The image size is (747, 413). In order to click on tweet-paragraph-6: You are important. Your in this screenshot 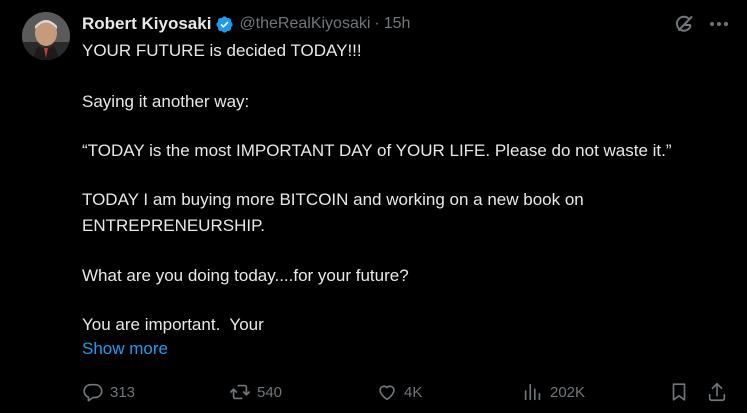, I will do `click(173, 324)`.